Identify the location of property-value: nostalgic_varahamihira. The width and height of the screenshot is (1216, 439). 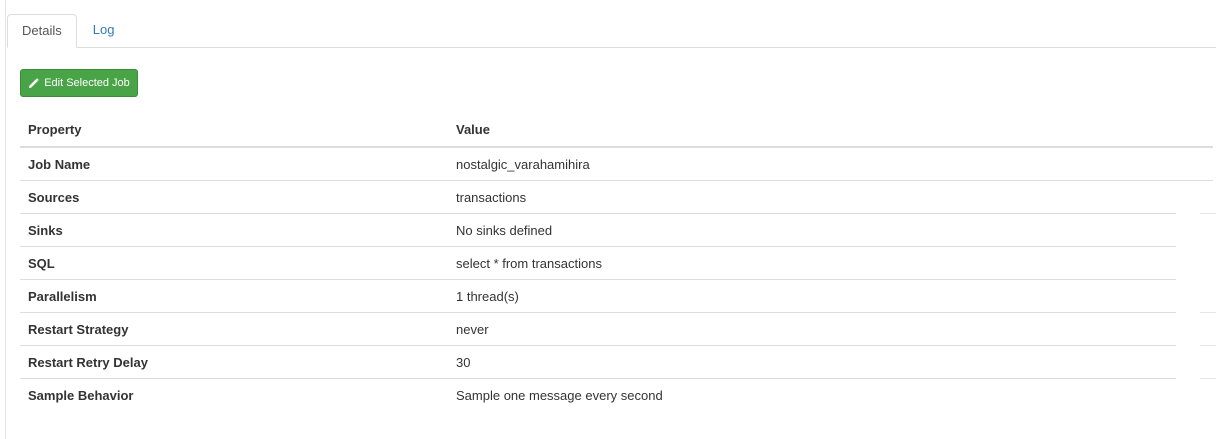
(523, 164).